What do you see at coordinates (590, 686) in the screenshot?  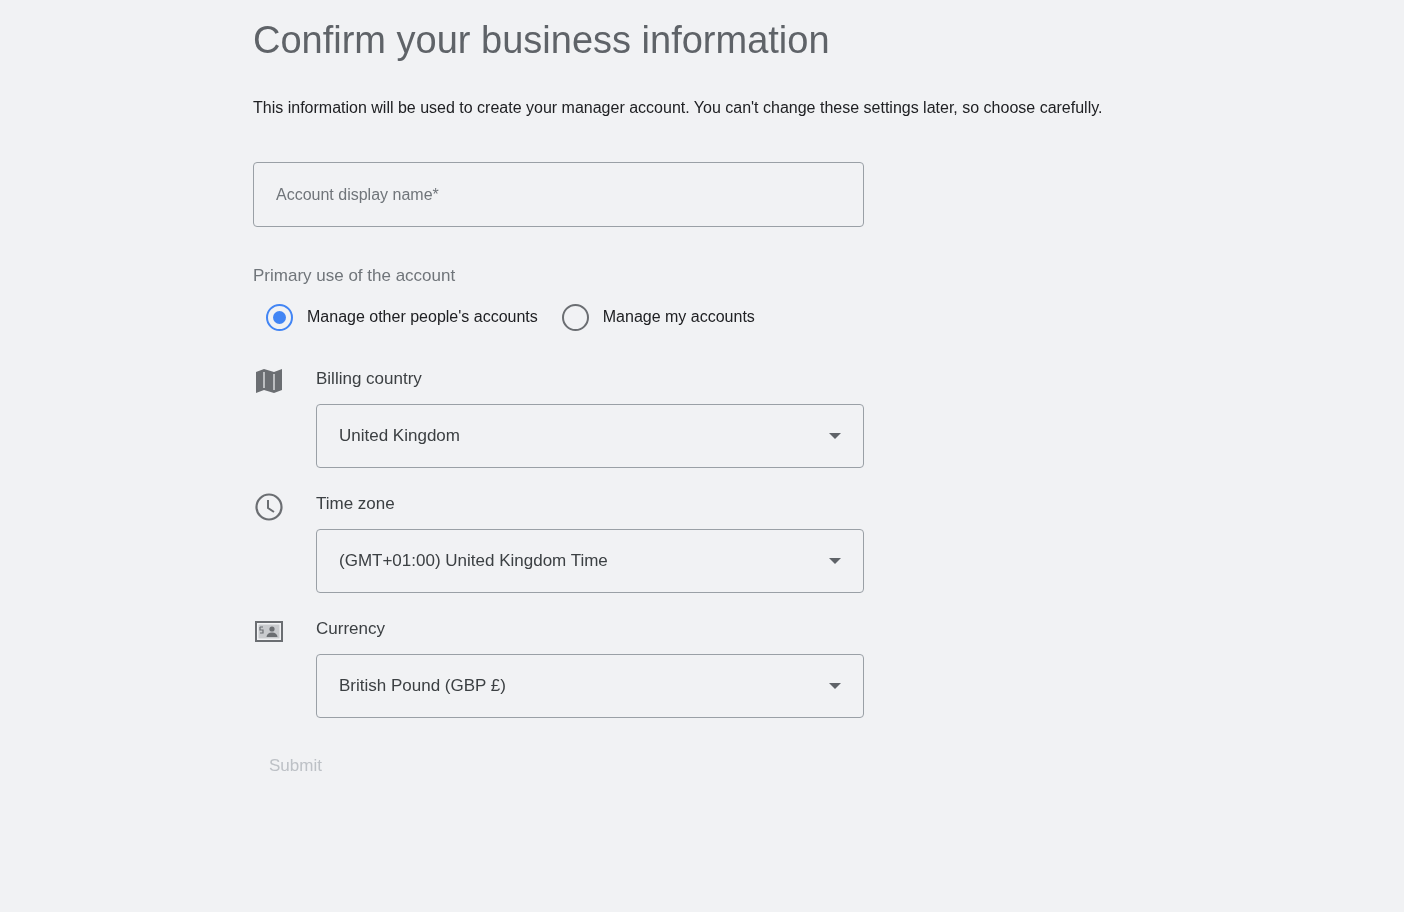 I see `dropdown-field: British Pound (GBP £)` at bounding box center [590, 686].